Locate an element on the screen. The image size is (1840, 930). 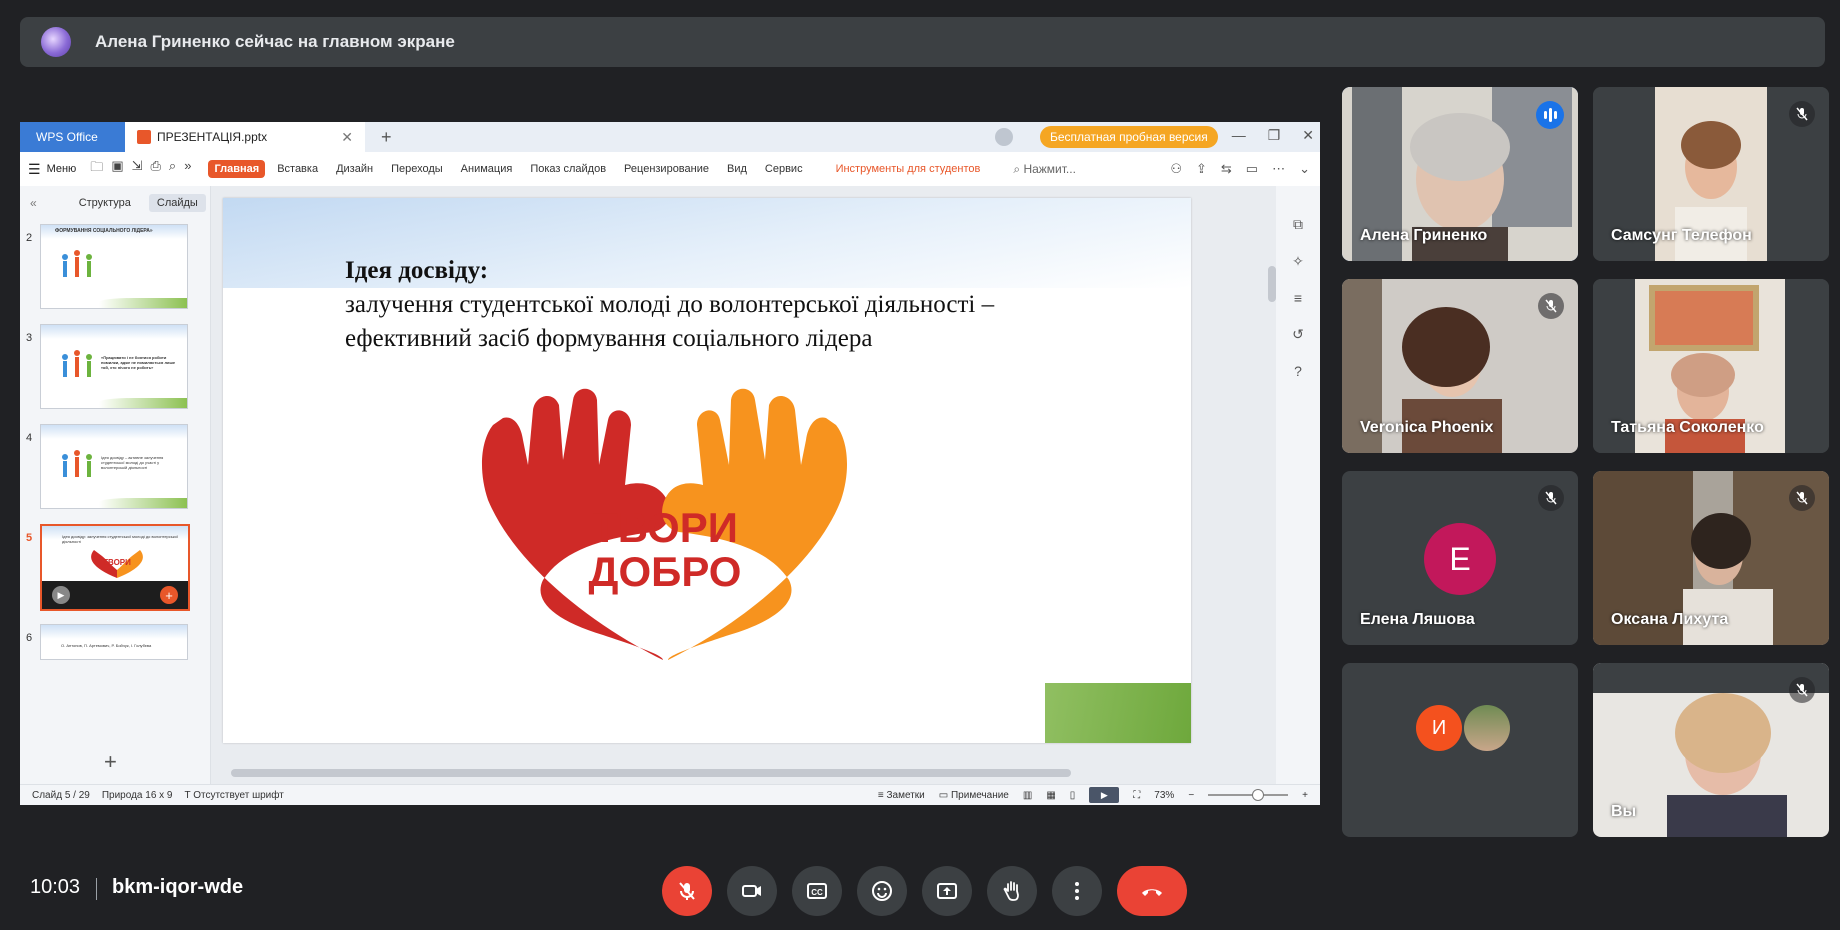
reading-view-icon: ▯ is located at coordinates (1073, 795).